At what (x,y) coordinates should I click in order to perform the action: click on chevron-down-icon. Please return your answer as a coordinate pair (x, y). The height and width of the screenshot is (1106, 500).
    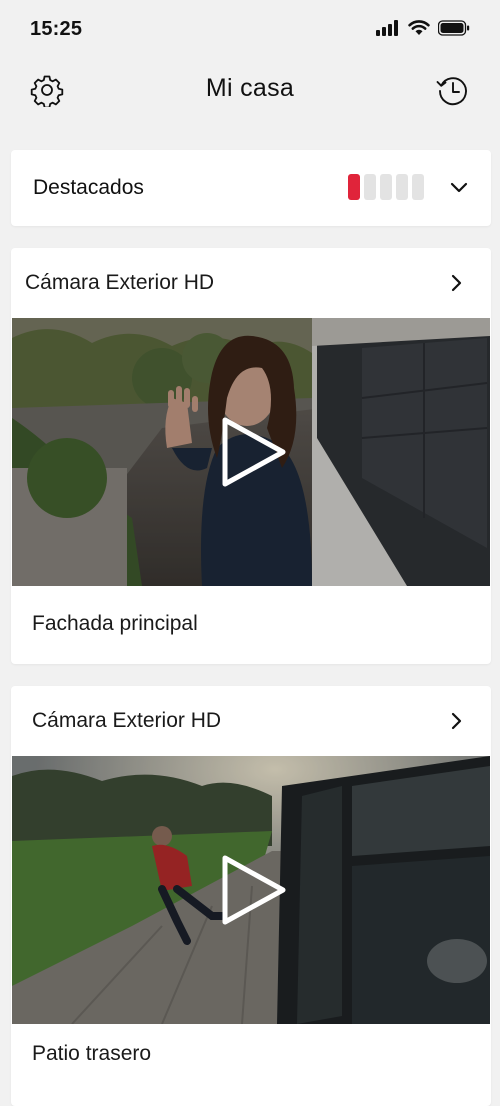
    Looking at the image, I should click on (459, 187).